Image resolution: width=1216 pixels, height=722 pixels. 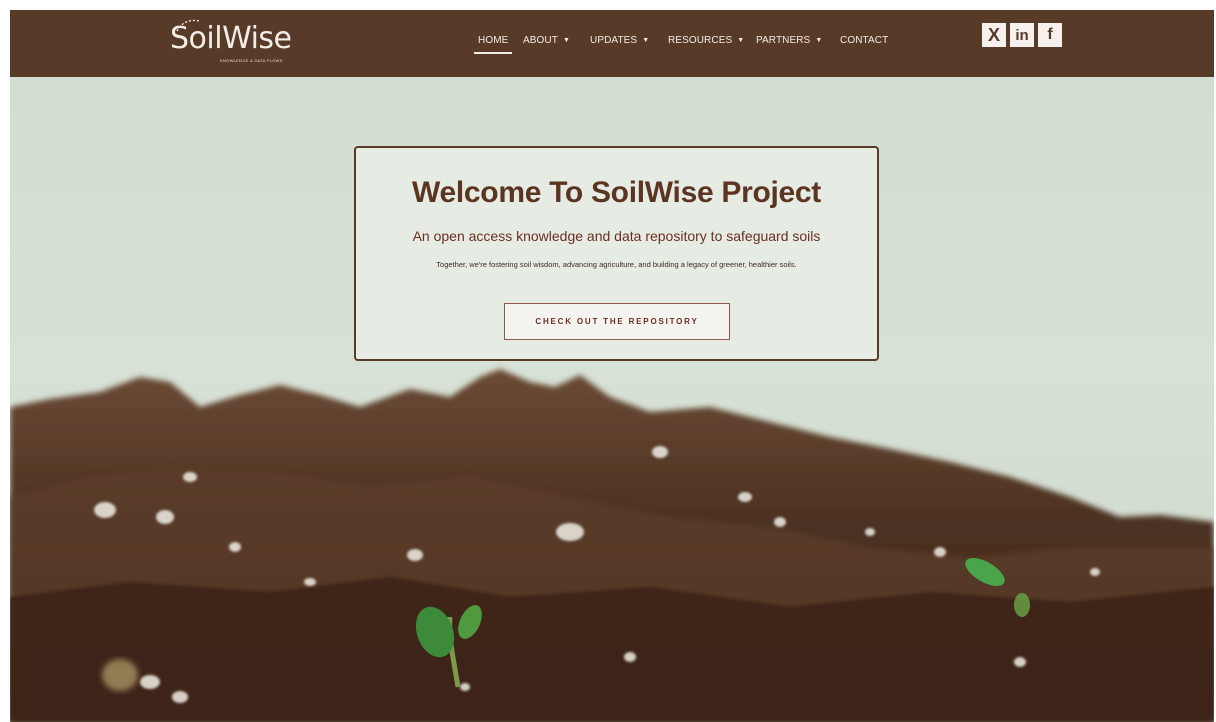 What do you see at coordinates (493, 40) in the screenshot?
I see `nav-label: HOME` at bounding box center [493, 40].